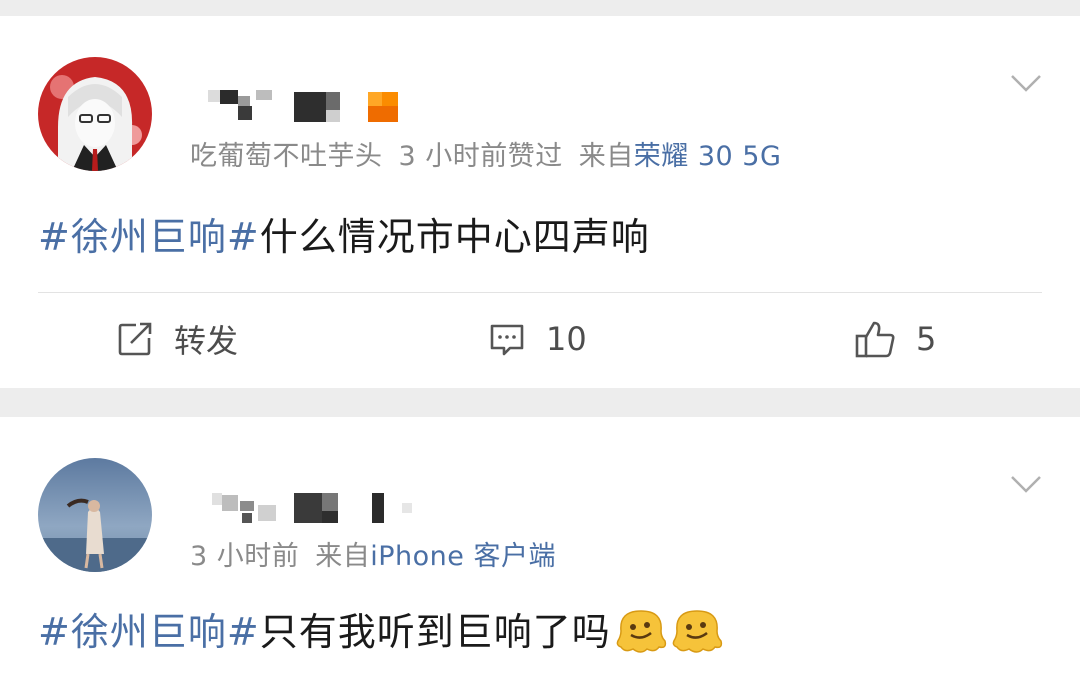 This screenshot has width=1080, height=695. I want to click on meta-username: 吃葡萄不吐芋头, so click(286, 156).